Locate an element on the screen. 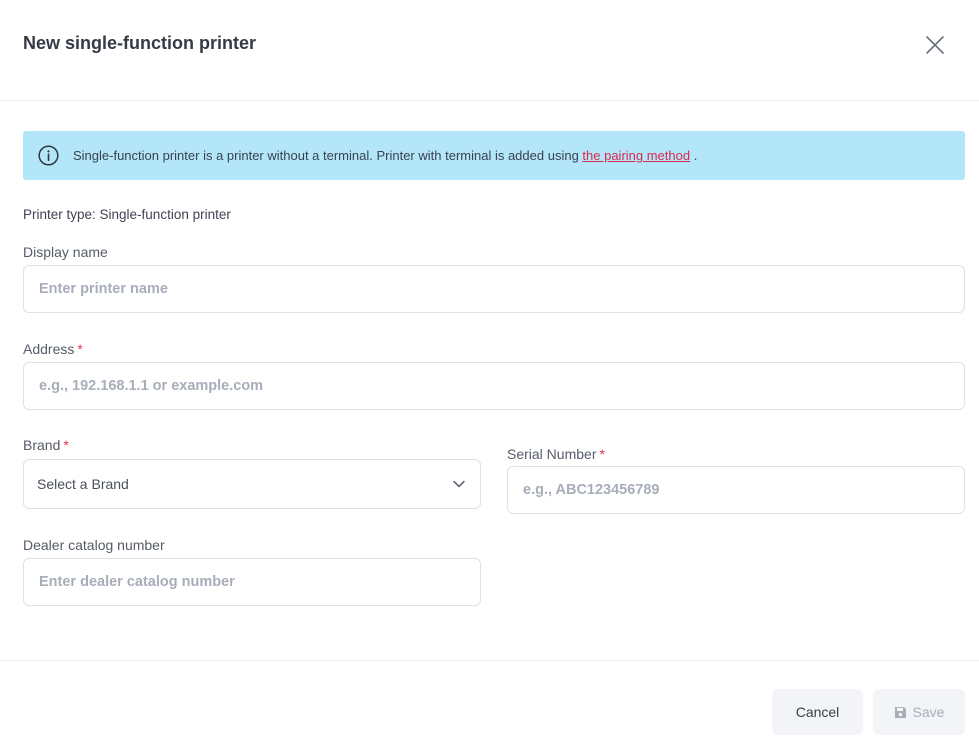 This screenshot has height=744, width=979. cancel-button: Cancel is located at coordinates (817, 712).